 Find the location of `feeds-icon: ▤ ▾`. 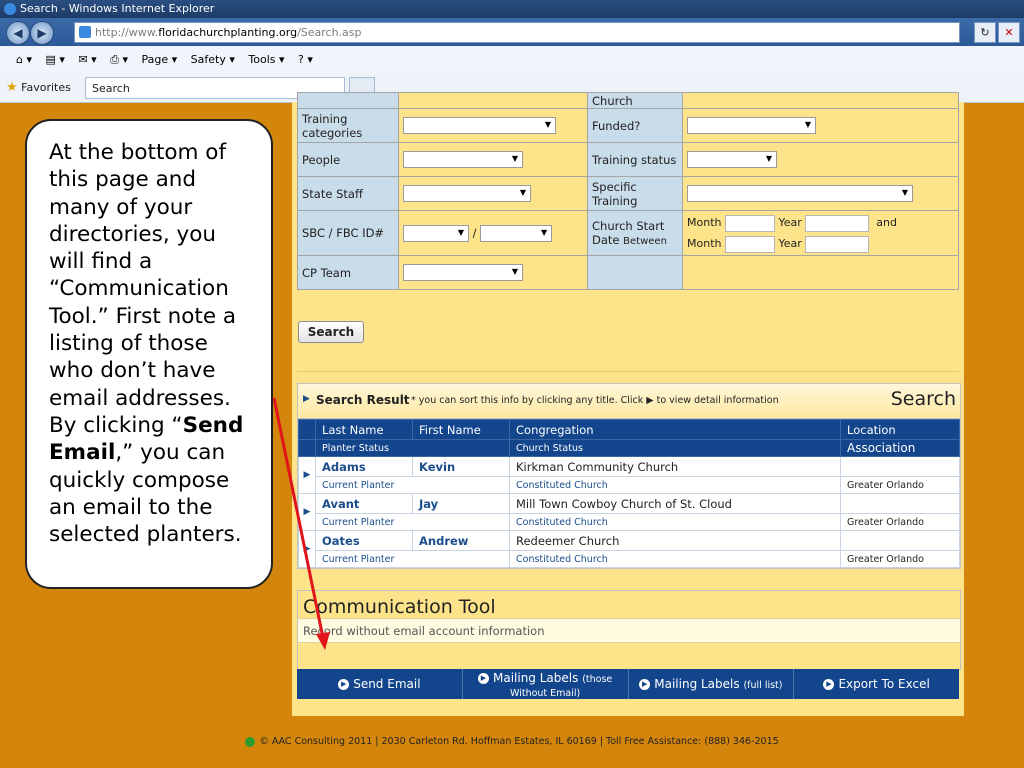

feeds-icon: ▤ ▾ is located at coordinates (55, 59).